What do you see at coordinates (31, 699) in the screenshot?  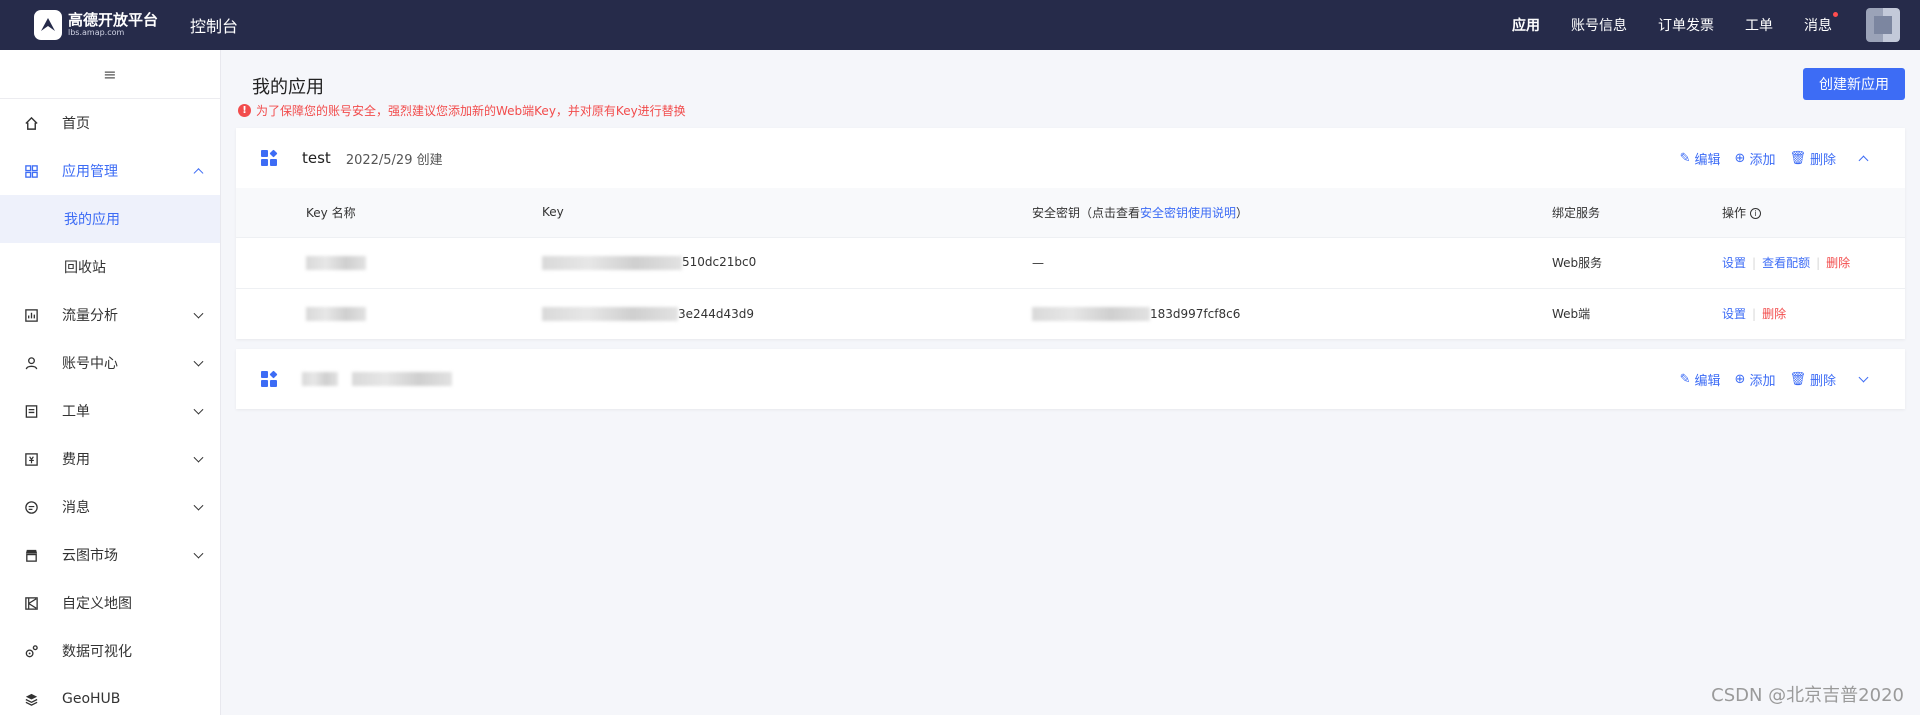 I see `layers-icon` at bounding box center [31, 699].